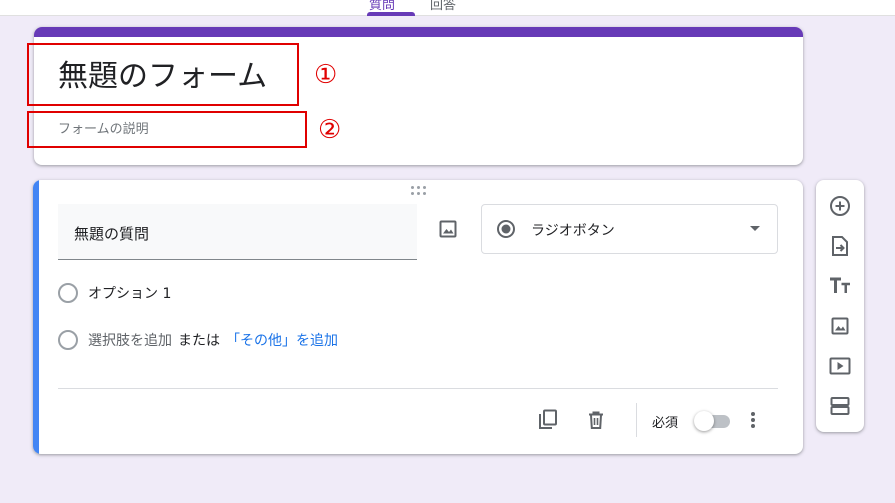 This screenshot has height=503, width=895. I want to click on add-image-button, so click(840, 326).